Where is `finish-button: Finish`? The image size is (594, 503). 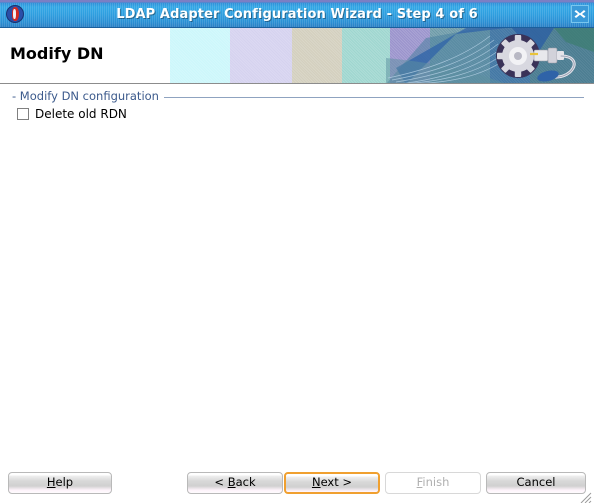 finish-button: Finish is located at coordinates (433, 483).